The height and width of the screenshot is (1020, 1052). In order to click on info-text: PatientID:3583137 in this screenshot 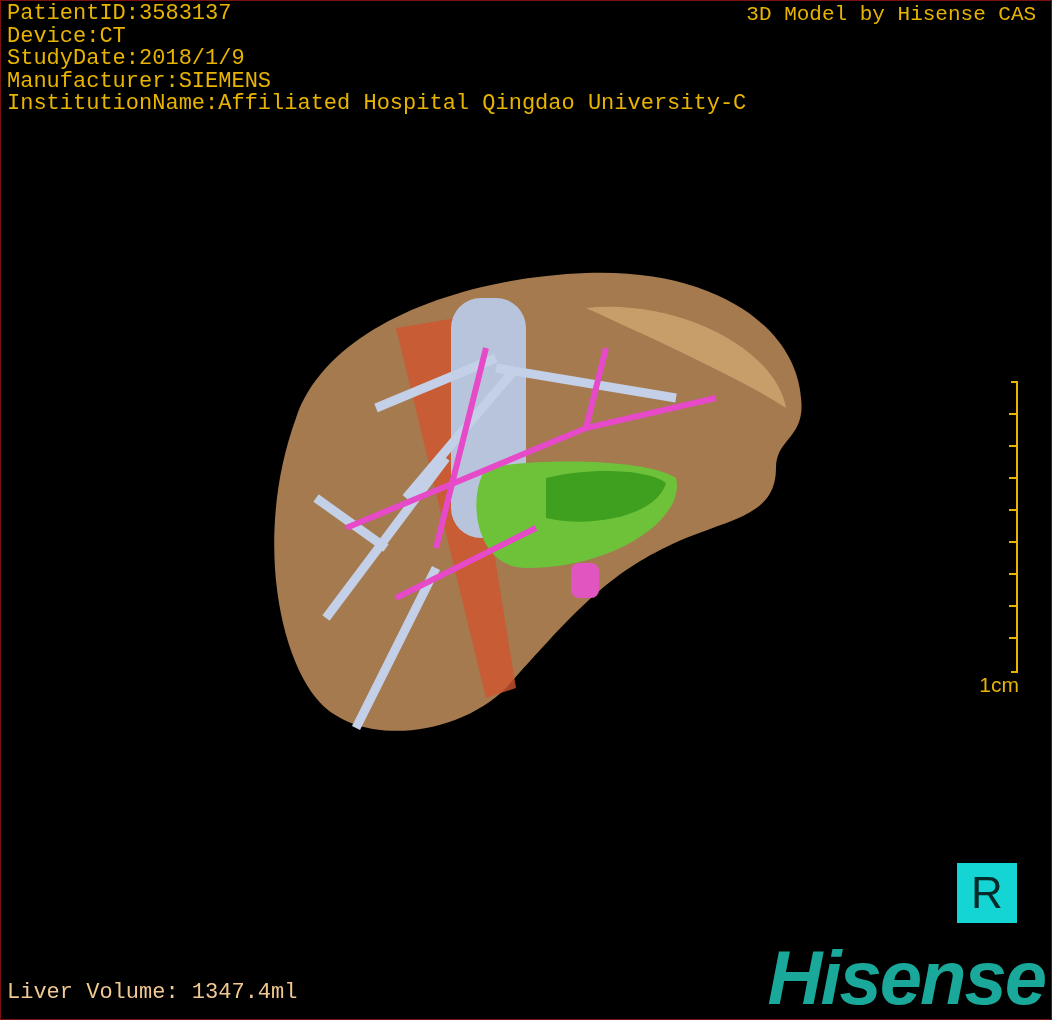, I will do `click(120, 14)`.